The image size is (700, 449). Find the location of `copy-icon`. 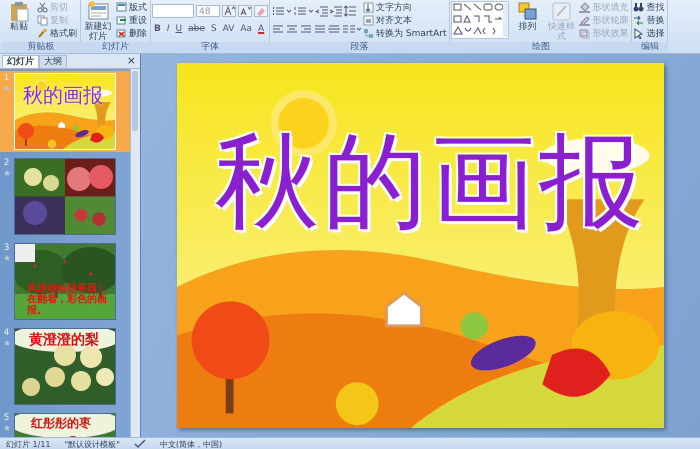

copy-icon is located at coordinates (42, 20).